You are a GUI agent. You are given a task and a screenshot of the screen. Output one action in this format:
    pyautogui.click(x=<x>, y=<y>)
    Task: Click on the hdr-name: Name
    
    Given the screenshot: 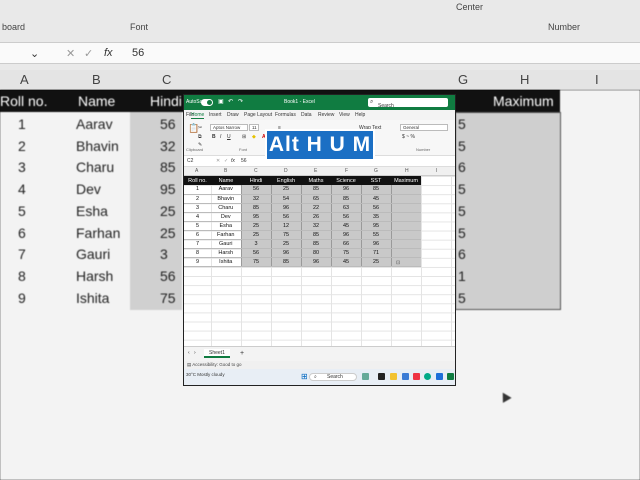 What is the action you would take?
    pyautogui.click(x=226, y=180)
    